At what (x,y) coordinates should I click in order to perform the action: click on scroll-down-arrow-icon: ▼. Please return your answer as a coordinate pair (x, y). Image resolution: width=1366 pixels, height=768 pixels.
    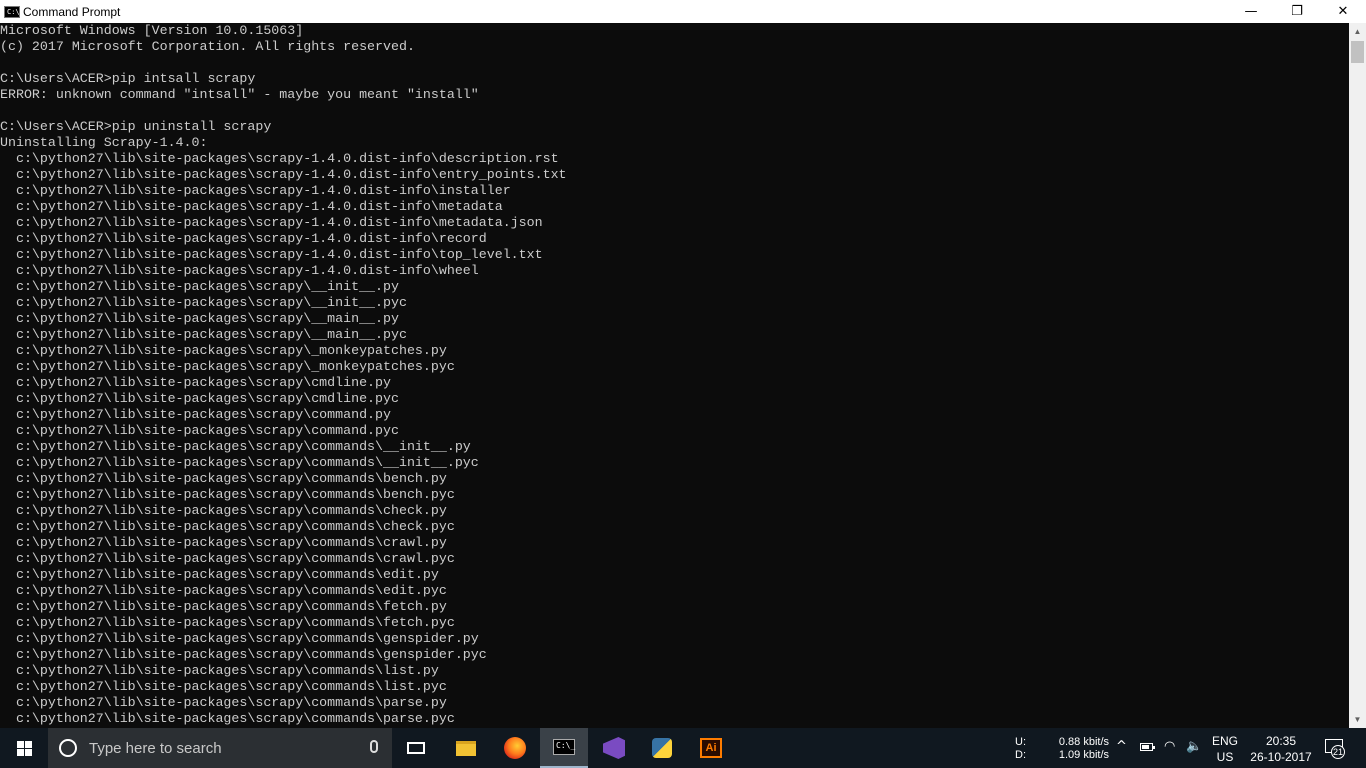
    Looking at the image, I should click on (1357, 719).